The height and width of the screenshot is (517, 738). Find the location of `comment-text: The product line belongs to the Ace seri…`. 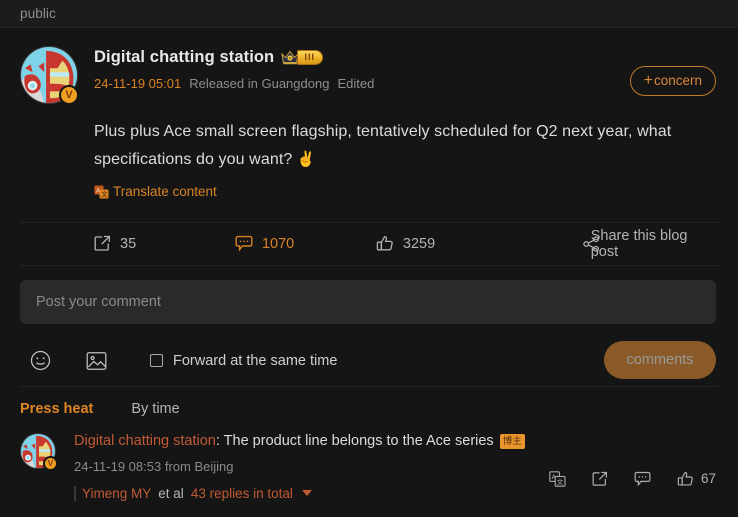

comment-text: The product line belongs to the Ace seri… is located at coordinates (356, 440).